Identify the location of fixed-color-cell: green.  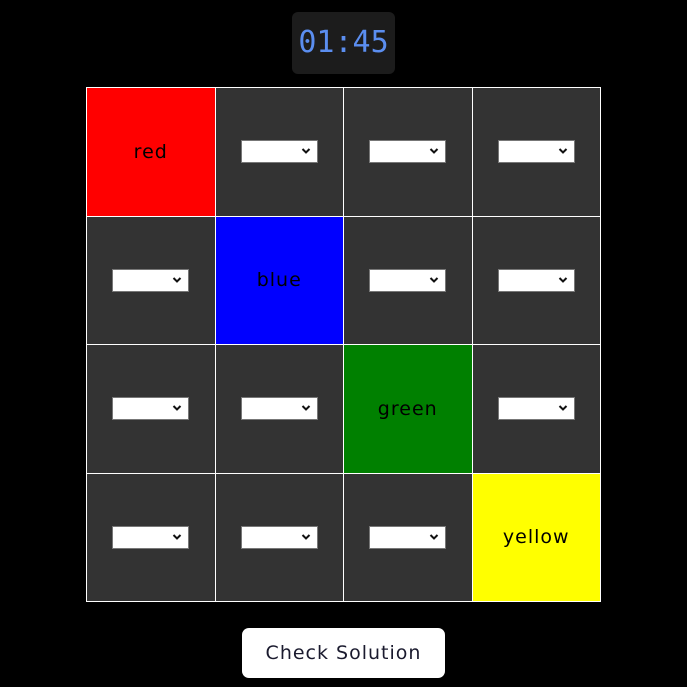
(408, 409).